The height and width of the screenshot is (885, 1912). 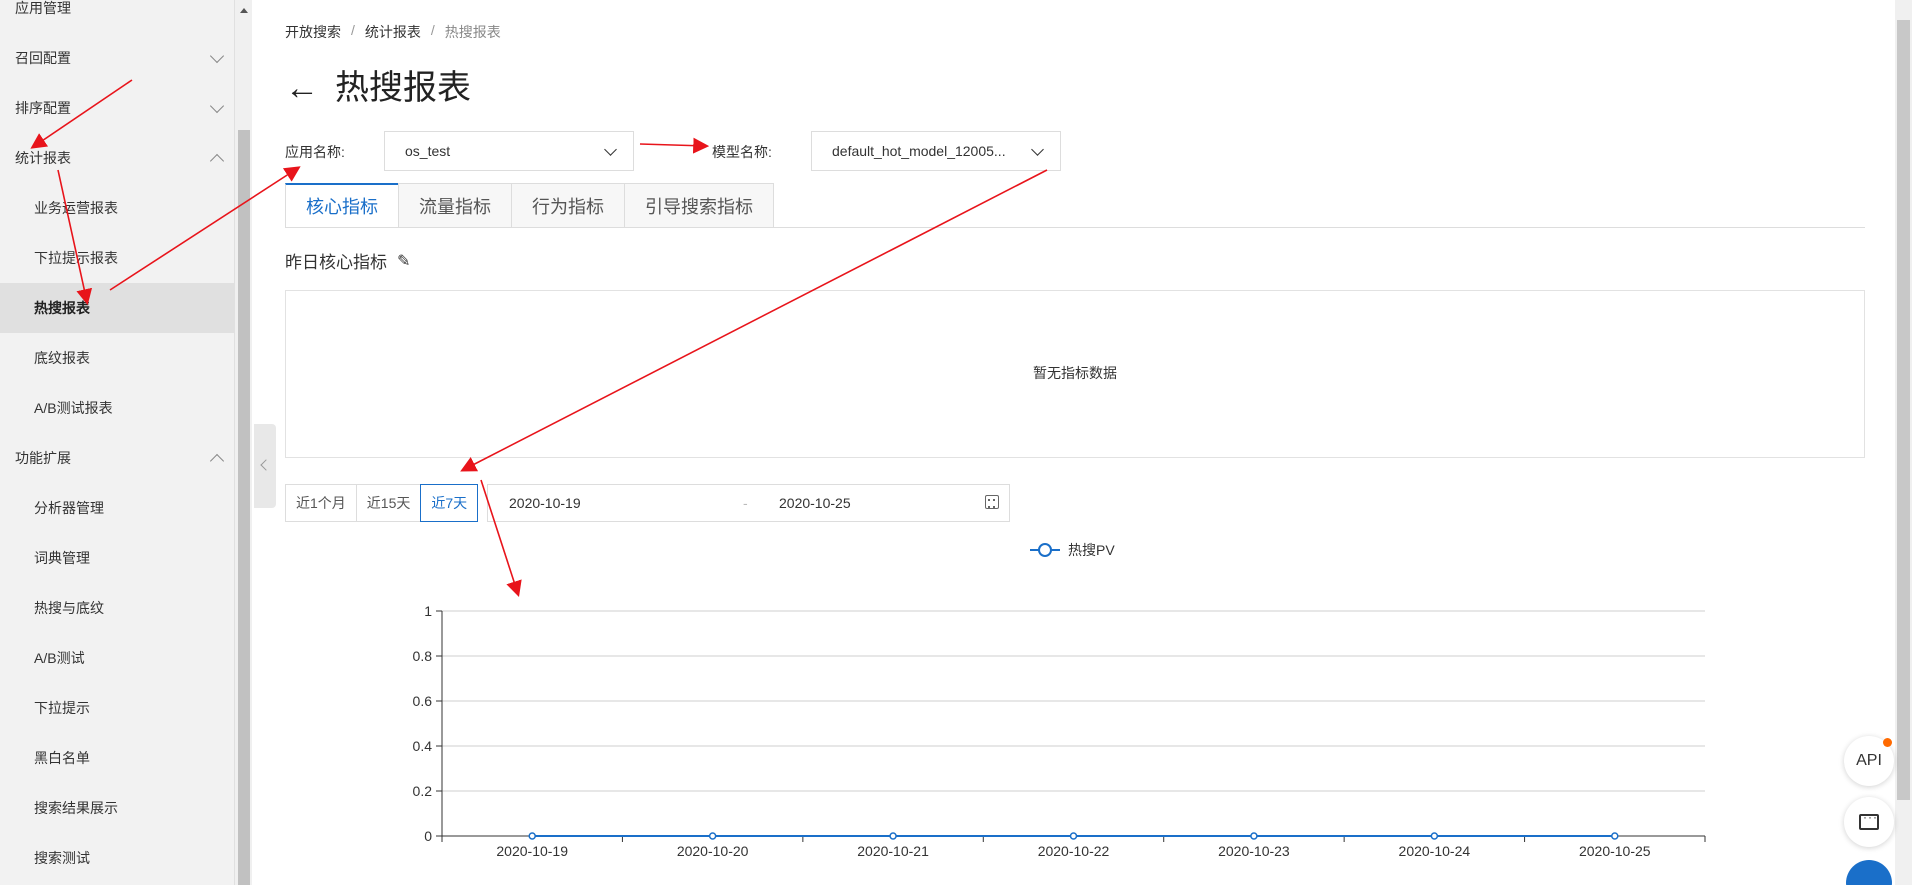 I want to click on feedback-button, so click(x=1869, y=822).